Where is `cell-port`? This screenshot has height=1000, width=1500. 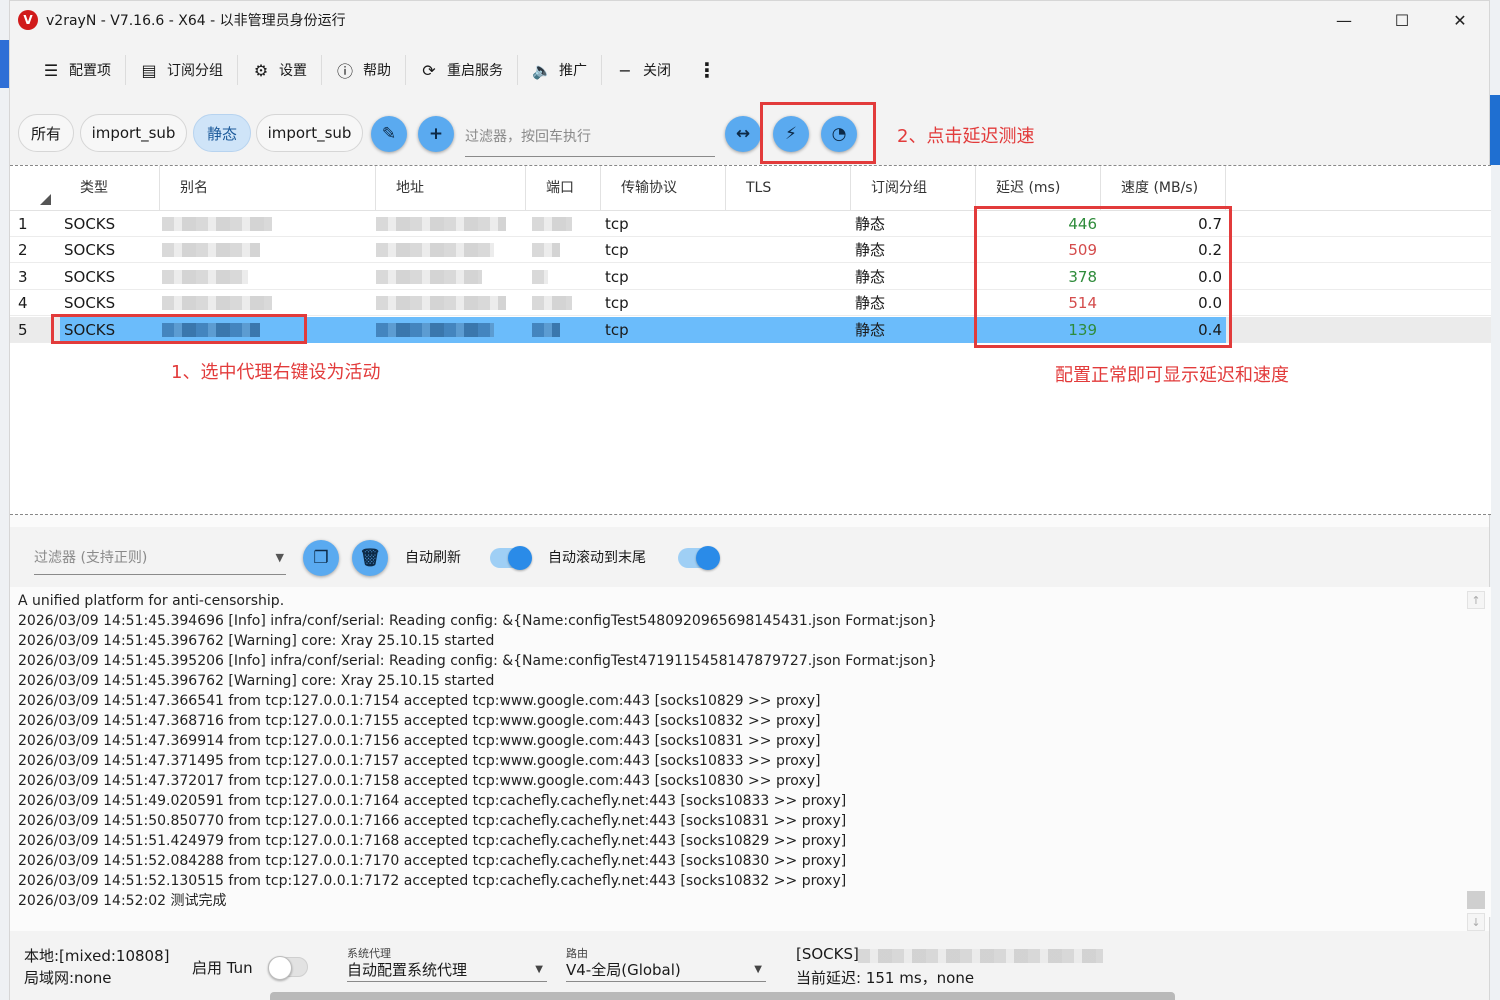
cell-port is located at coordinates (563, 224).